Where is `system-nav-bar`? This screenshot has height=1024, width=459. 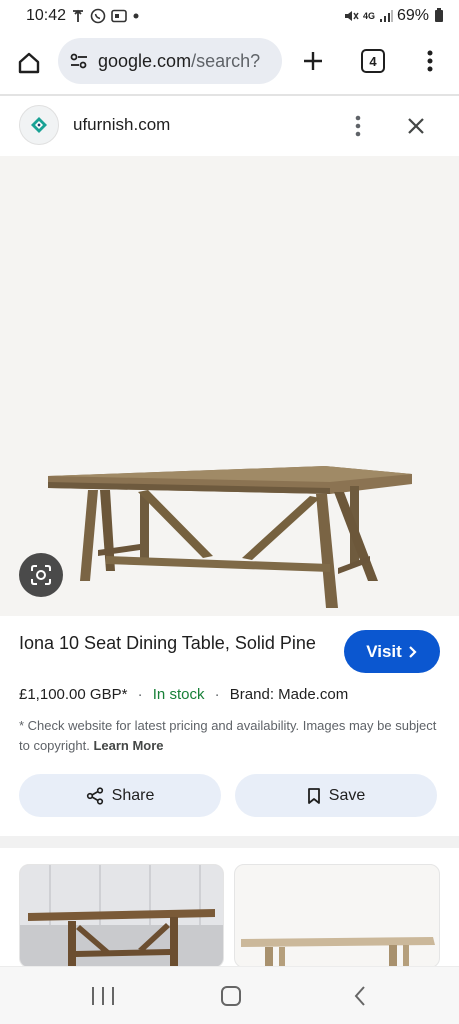
system-nav-bar is located at coordinates (229, 995).